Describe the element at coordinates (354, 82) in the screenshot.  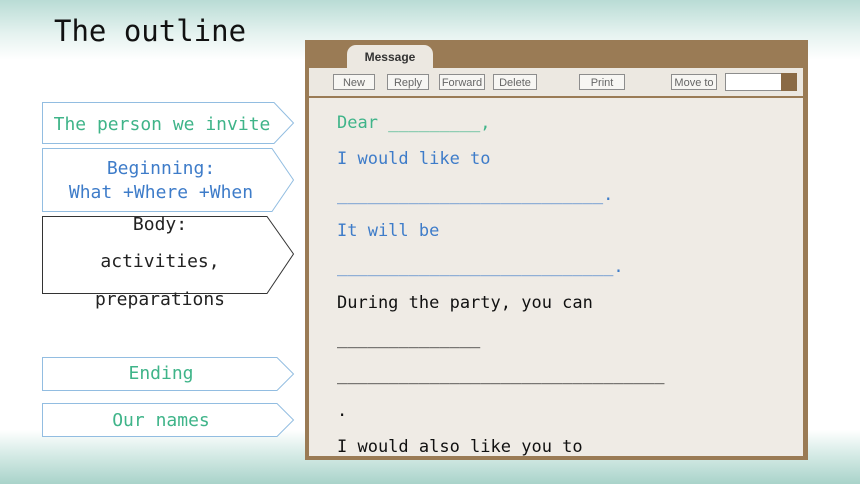
I see `new-button: New` at that location.